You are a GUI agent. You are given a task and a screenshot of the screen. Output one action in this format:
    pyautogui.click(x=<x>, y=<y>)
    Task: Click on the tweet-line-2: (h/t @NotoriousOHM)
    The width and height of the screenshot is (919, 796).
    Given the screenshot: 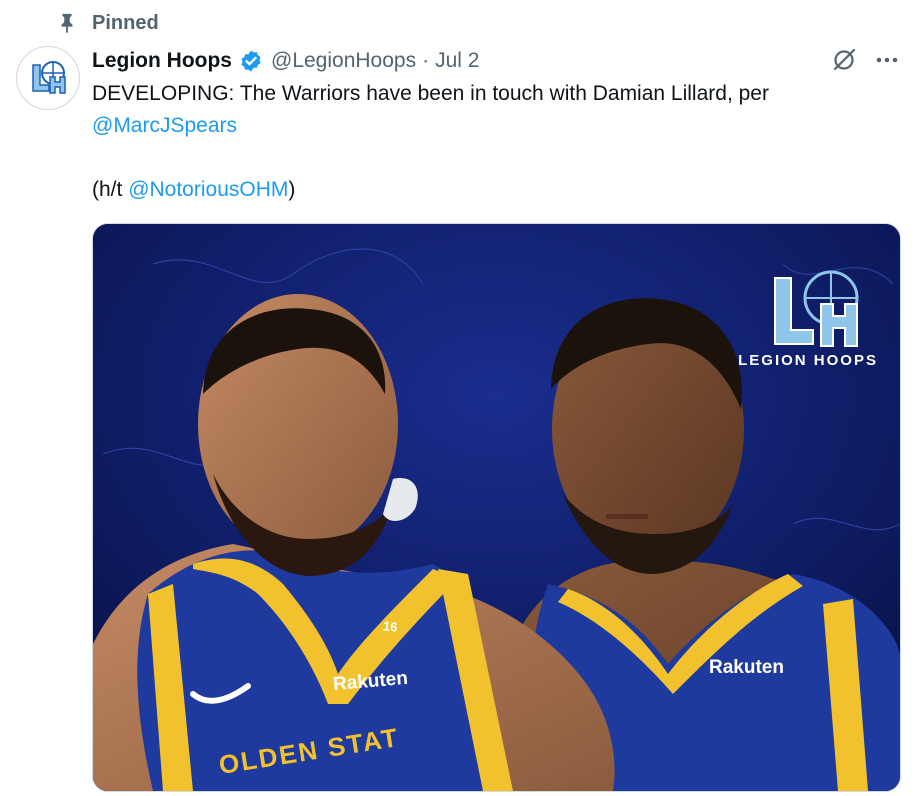 What is the action you would take?
    pyautogui.click(x=487, y=190)
    